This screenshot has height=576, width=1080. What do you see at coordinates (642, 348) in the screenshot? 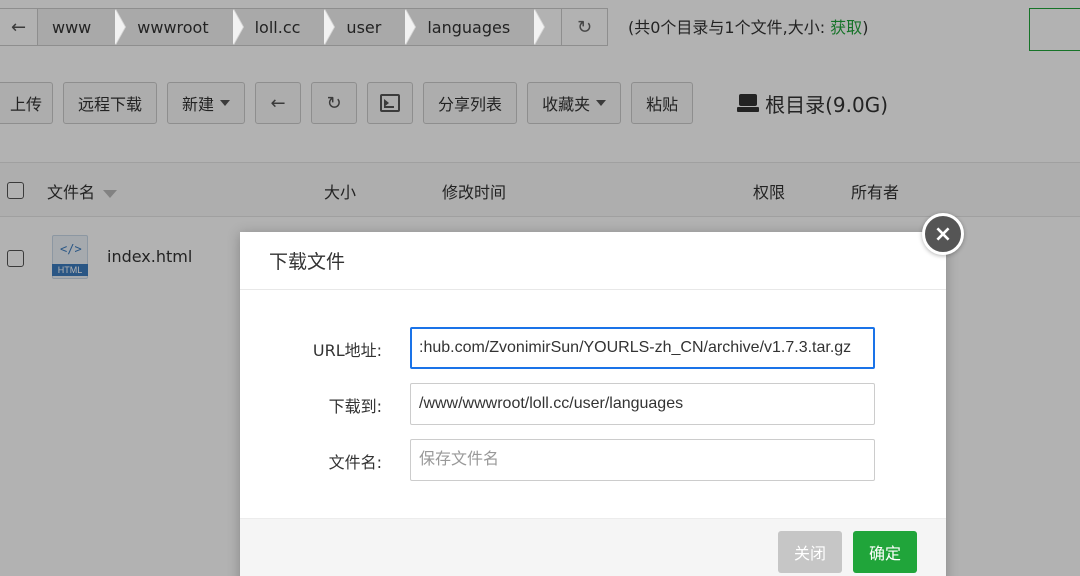
I see `url-input` at bounding box center [642, 348].